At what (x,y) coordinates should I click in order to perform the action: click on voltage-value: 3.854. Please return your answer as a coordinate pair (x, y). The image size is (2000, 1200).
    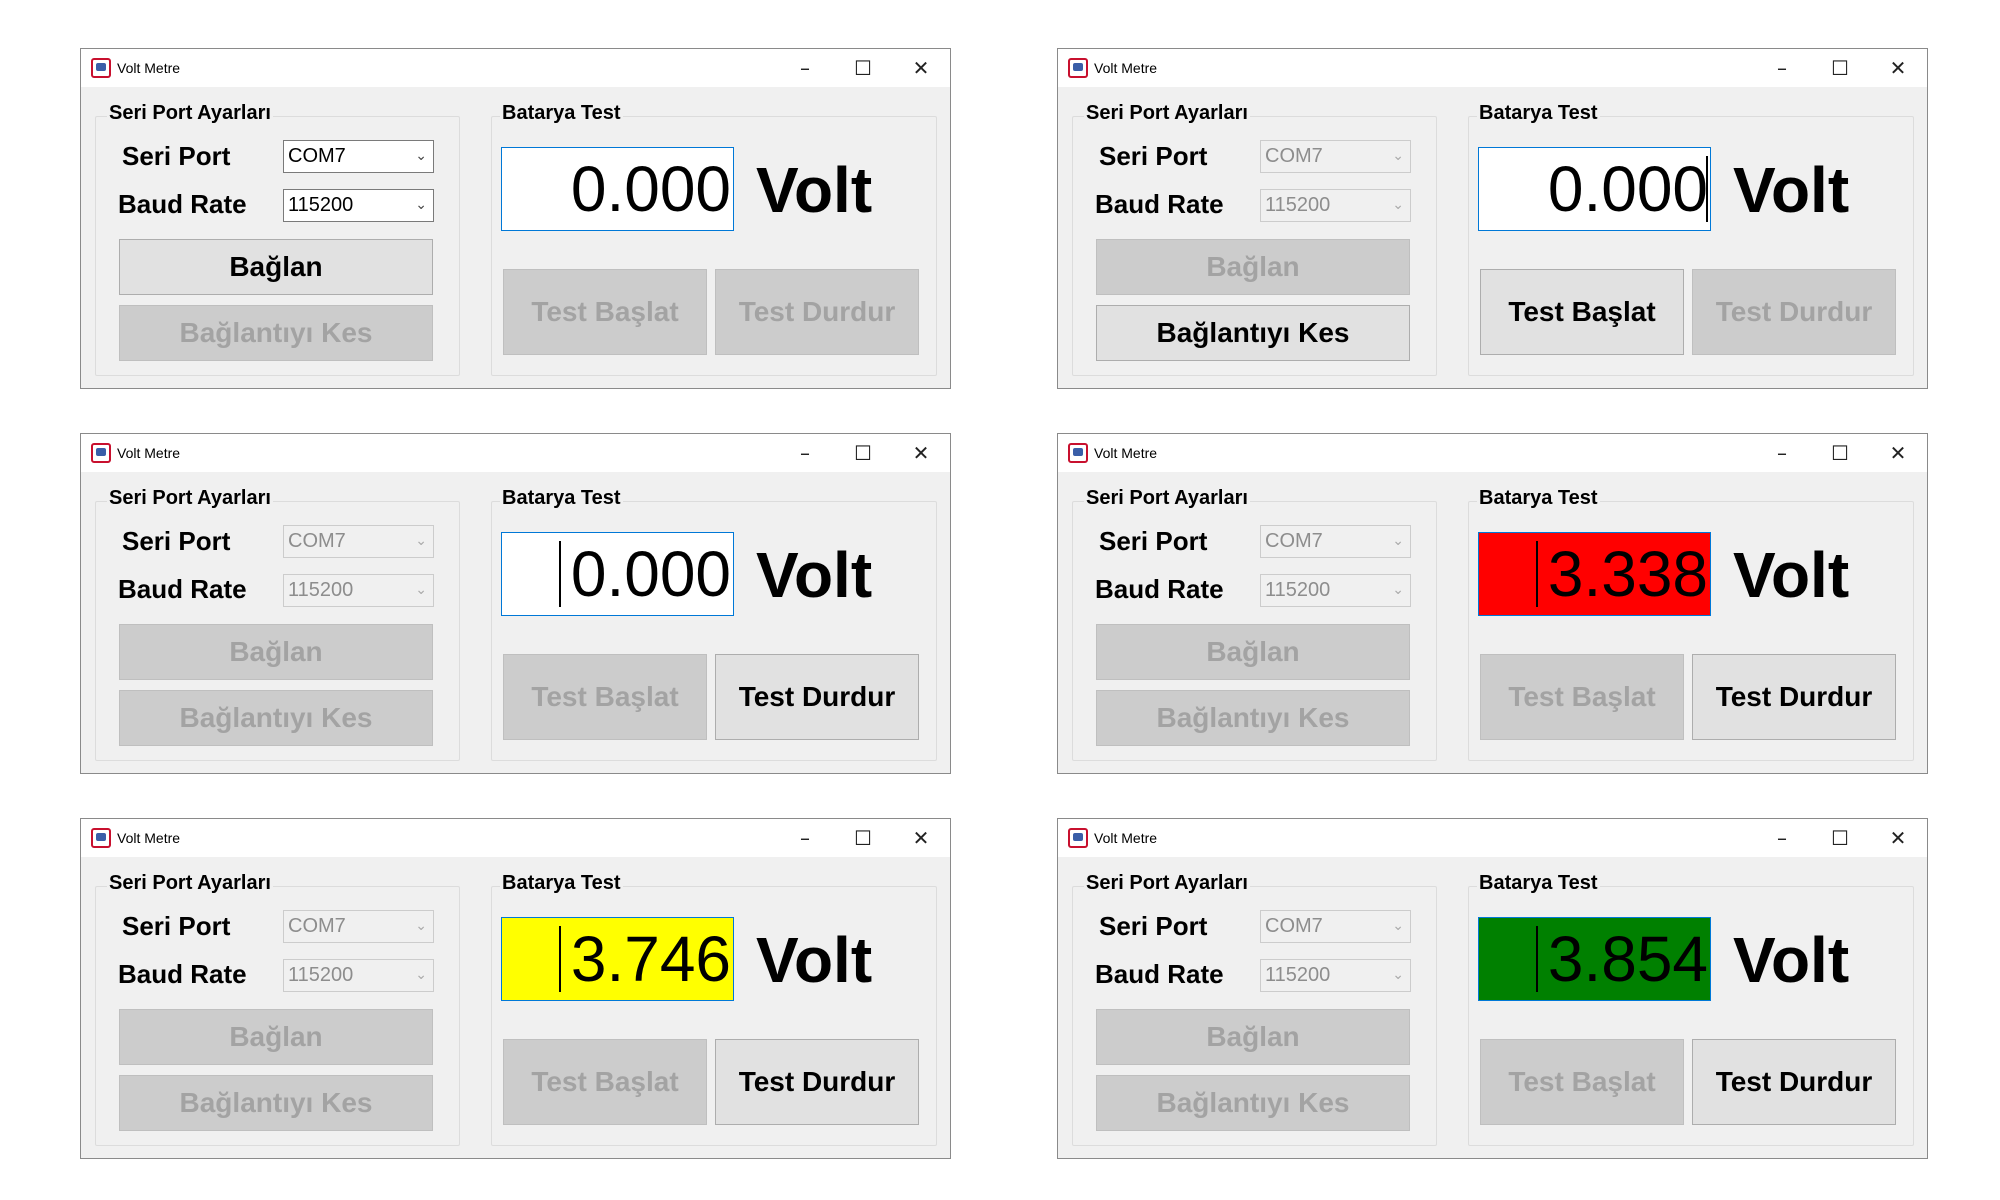
    Looking at the image, I should click on (1627, 959).